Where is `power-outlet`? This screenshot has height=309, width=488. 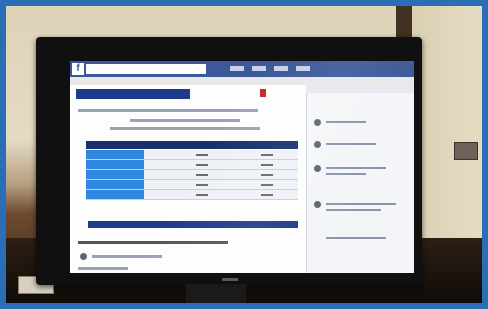 power-outlet is located at coordinates (466, 151).